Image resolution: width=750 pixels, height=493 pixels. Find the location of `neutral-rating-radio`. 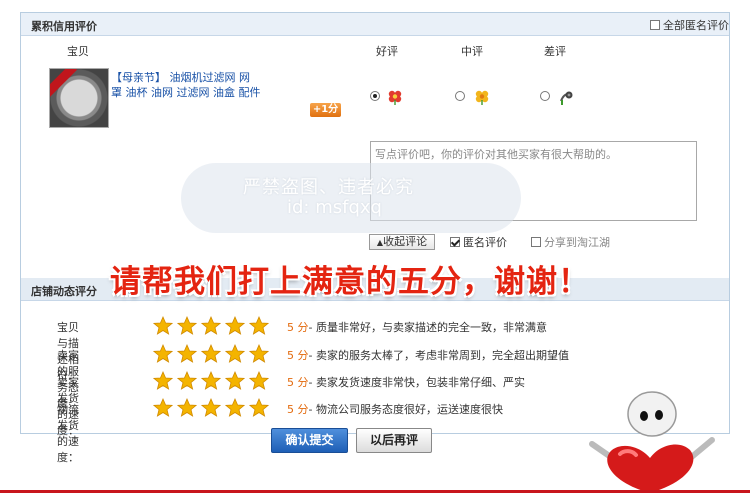

neutral-rating-radio is located at coordinates (460, 96).